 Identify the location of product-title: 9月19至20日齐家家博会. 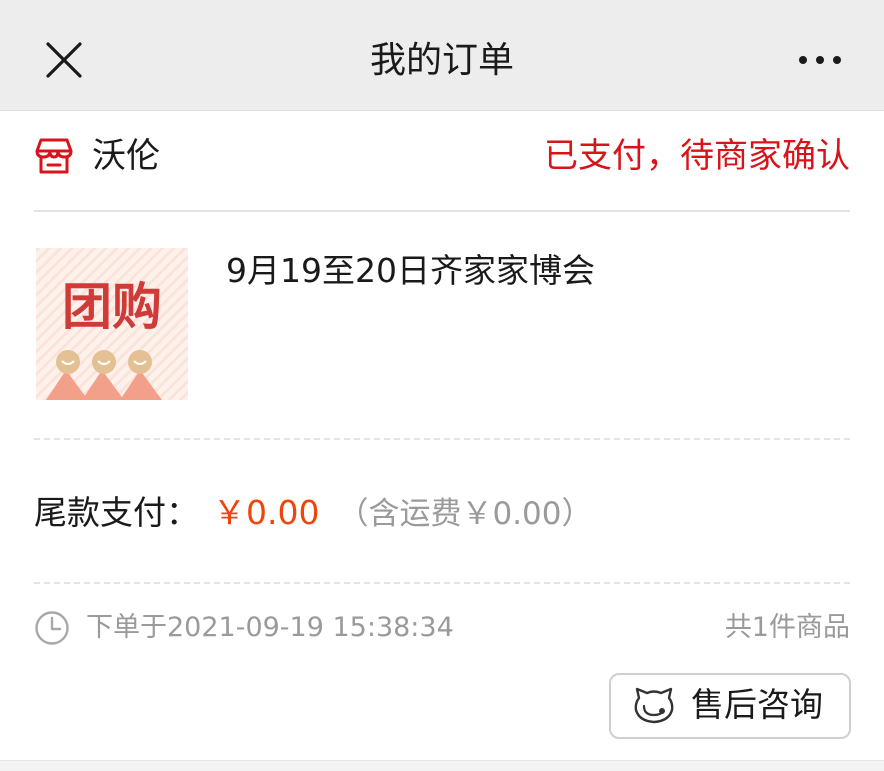
(410, 271).